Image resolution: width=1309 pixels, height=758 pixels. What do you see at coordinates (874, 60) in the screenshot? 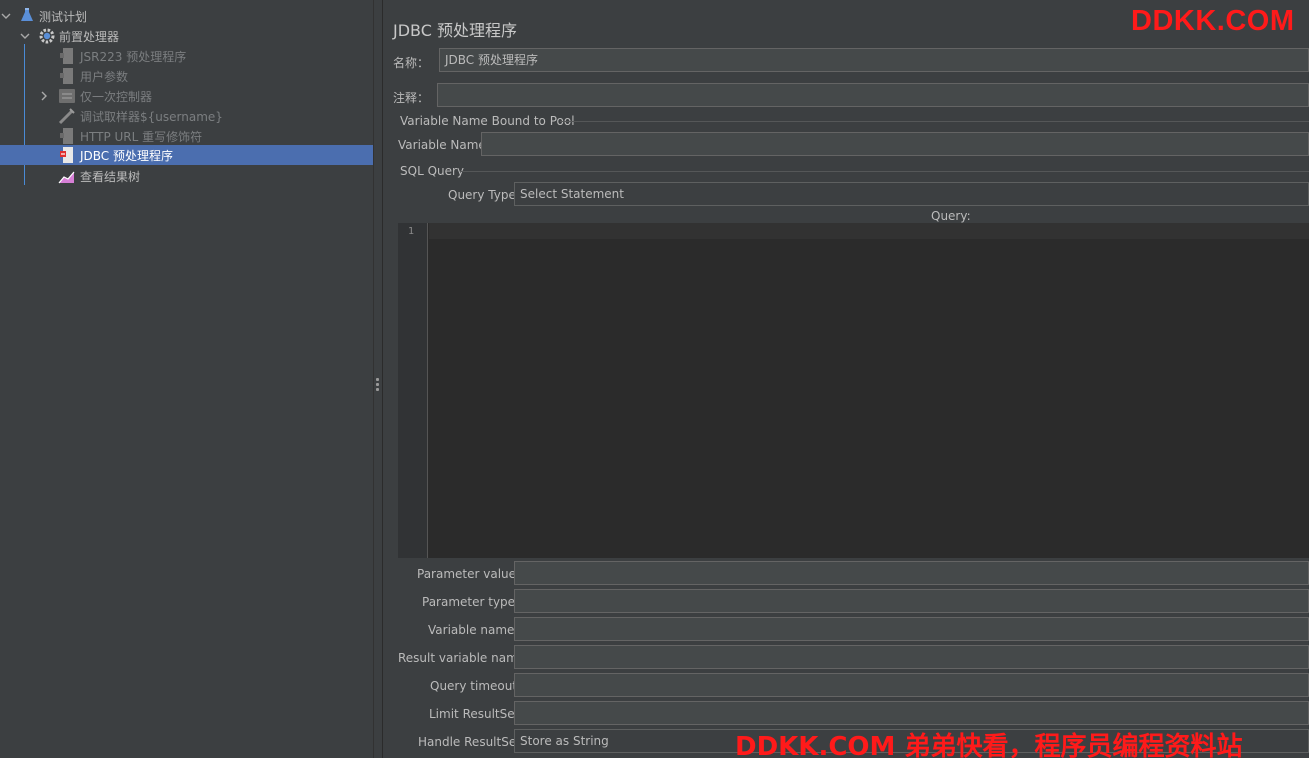
I see `name-field: JDBC 预处理程序` at bounding box center [874, 60].